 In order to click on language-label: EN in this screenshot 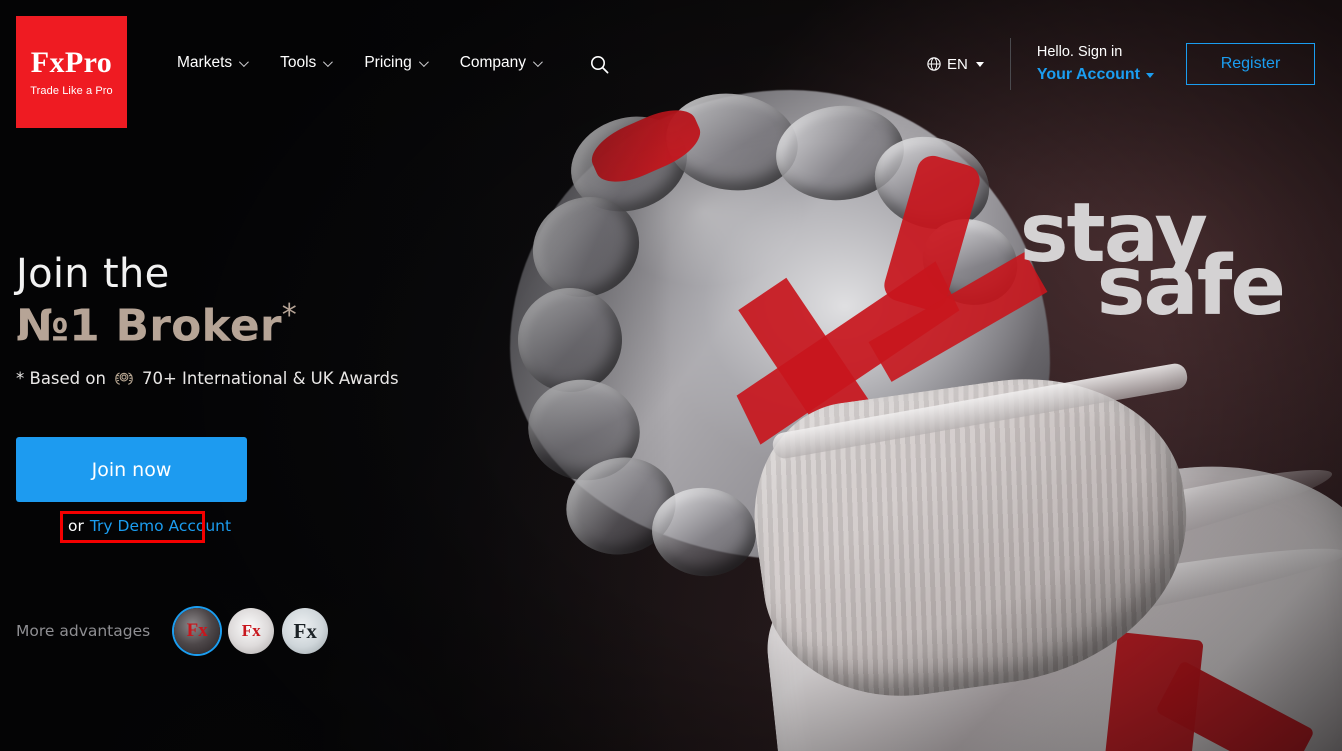, I will do `click(957, 64)`.